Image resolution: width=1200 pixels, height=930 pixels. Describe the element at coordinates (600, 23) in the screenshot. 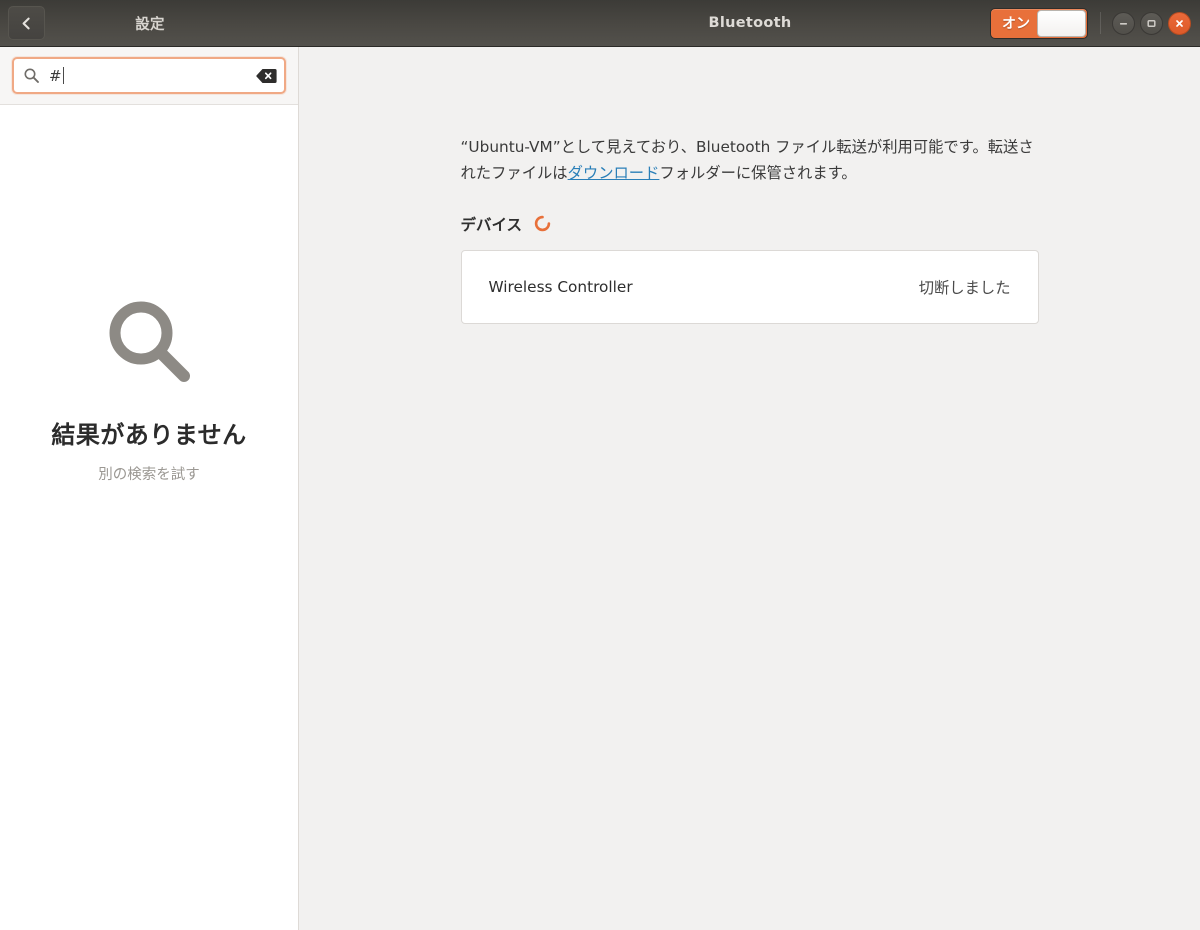

I see `titlebar: 設定 Bluetooth オン` at that location.